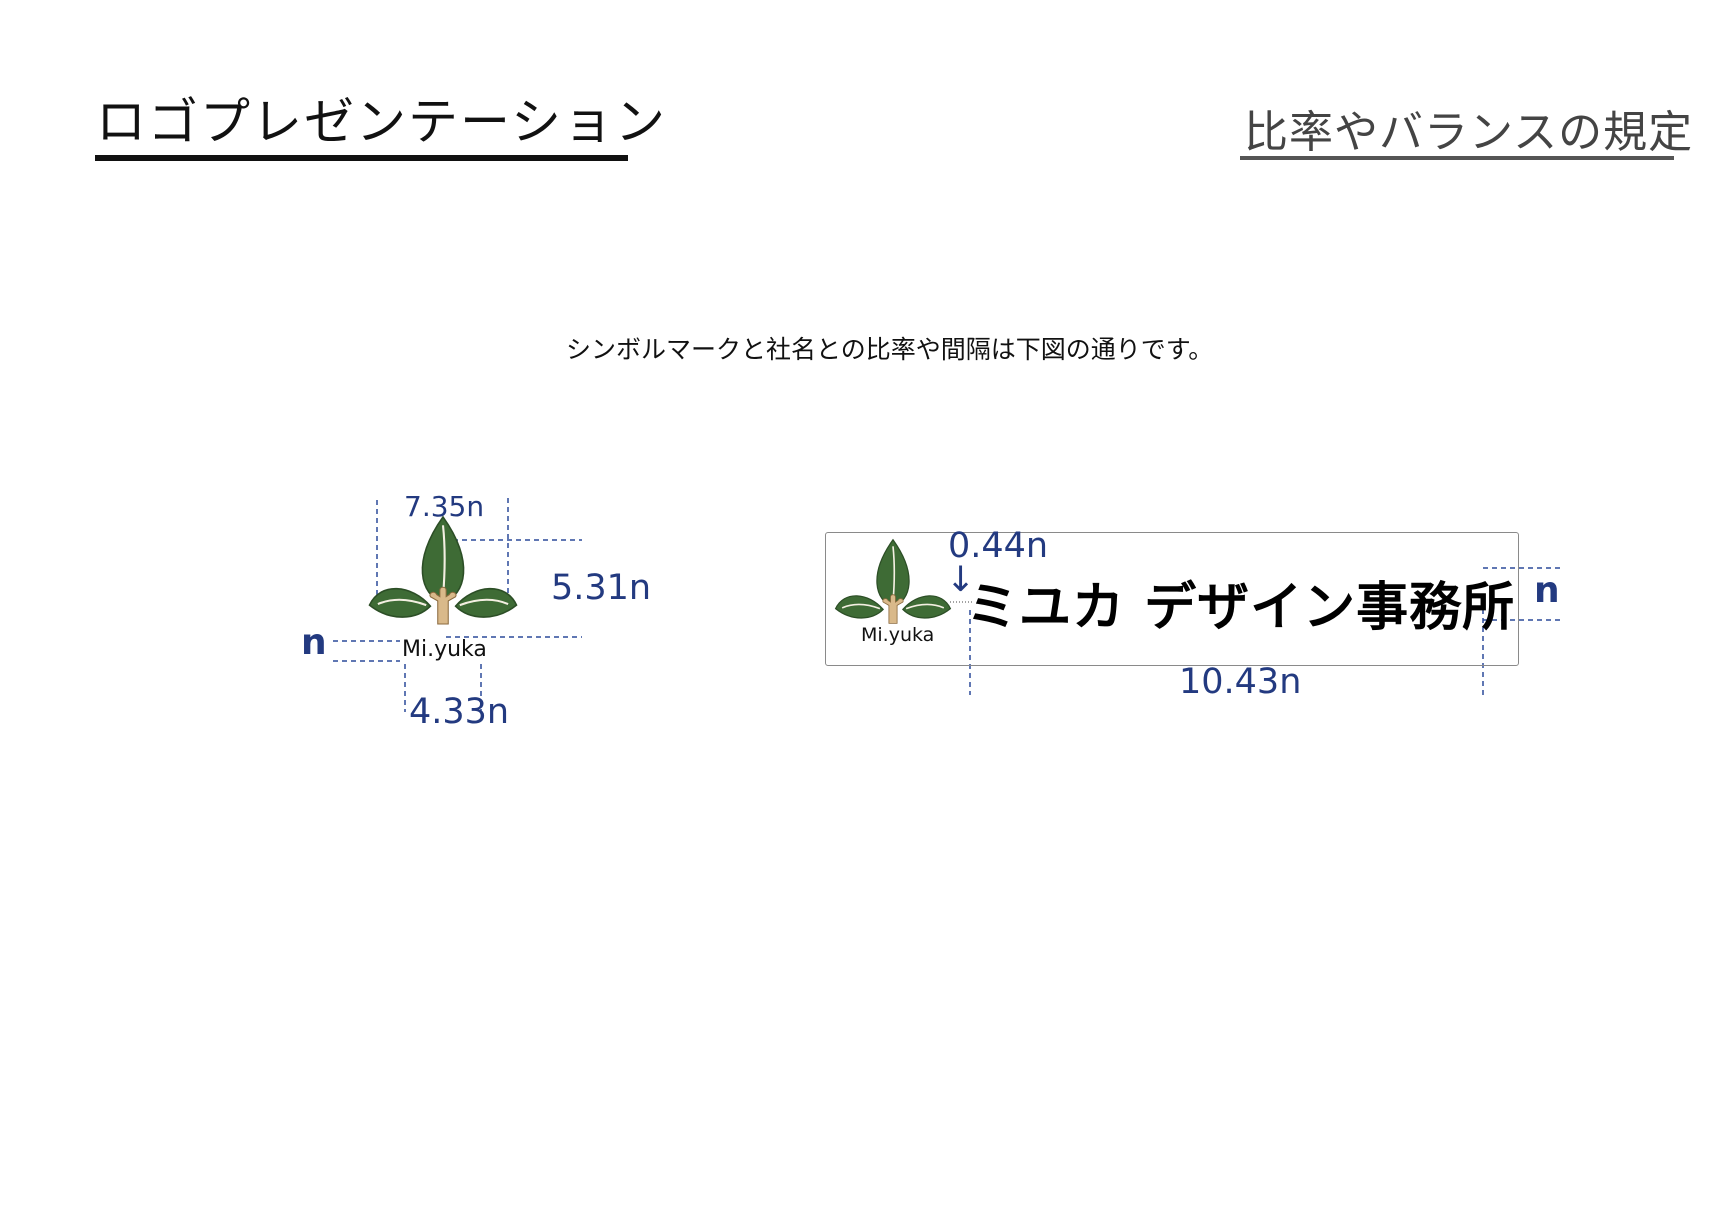  What do you see at coordinates (443, 605) in the screenshot?
I see `trunk-icon` at bounding box center [443, 605].